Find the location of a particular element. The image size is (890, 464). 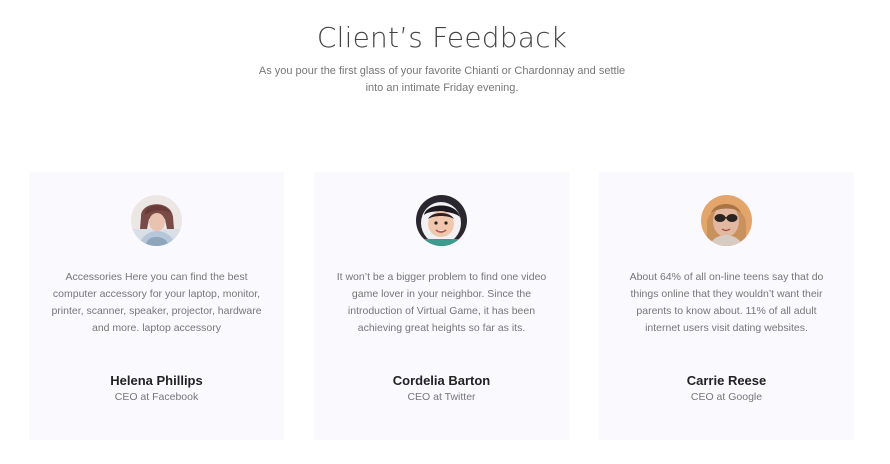

testimonial-name: Carrie Reese is located at coordinates (726, 380).